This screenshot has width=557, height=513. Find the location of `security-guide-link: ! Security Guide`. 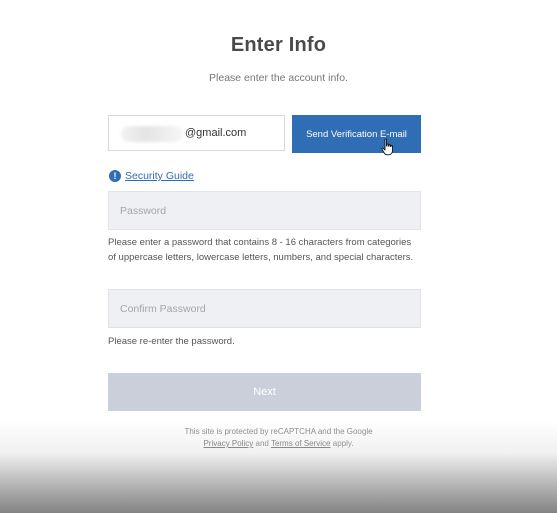

security-guide-link: ! Security Guide is located at coordinates (151, 176).